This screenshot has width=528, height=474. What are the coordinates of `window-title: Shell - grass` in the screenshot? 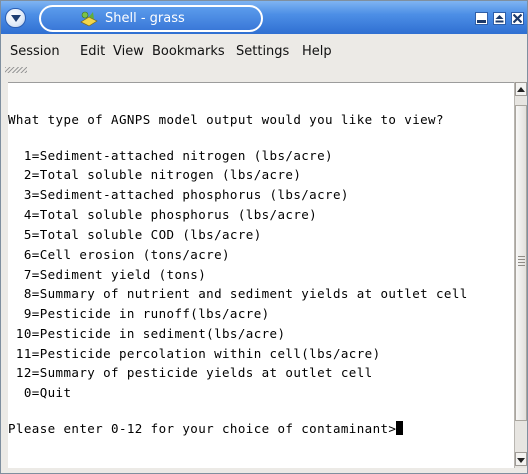 It's located at (145, 18).